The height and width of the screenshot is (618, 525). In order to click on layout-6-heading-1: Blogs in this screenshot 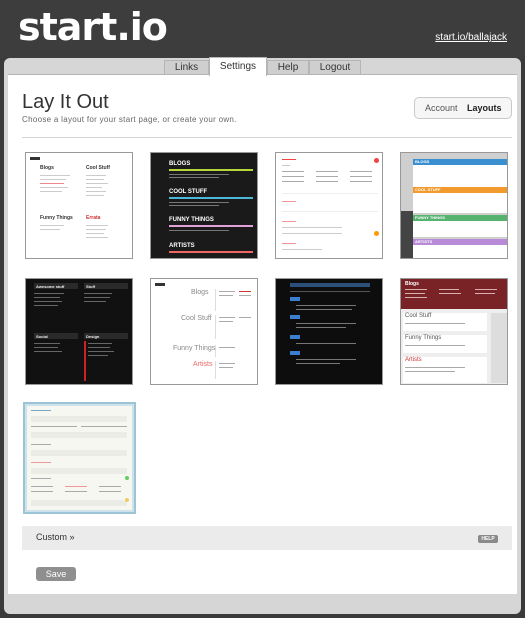, I will do `click(200, 292)`.